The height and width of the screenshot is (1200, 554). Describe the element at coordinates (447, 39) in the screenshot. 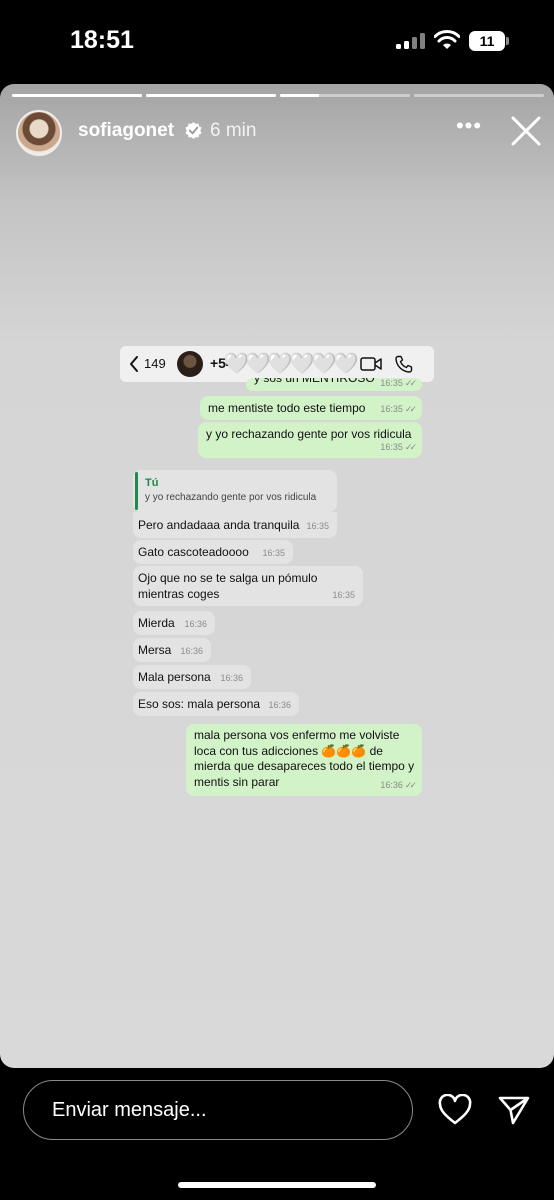

I see `wifi-icon` at that location.